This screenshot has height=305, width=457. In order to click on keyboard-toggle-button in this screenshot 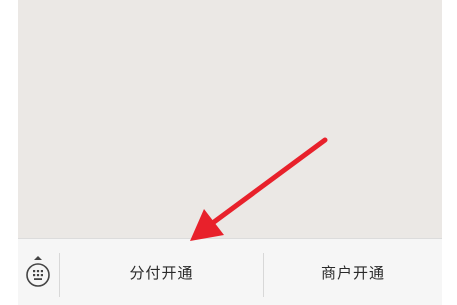, I will do `click(38, 272)`.